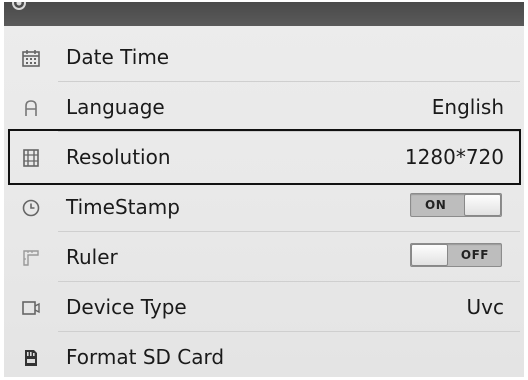  What do you see at coordinates (92, 257) in the screenshot?
I see `ruler-label: Ruler` at bounding box center [92, 257].